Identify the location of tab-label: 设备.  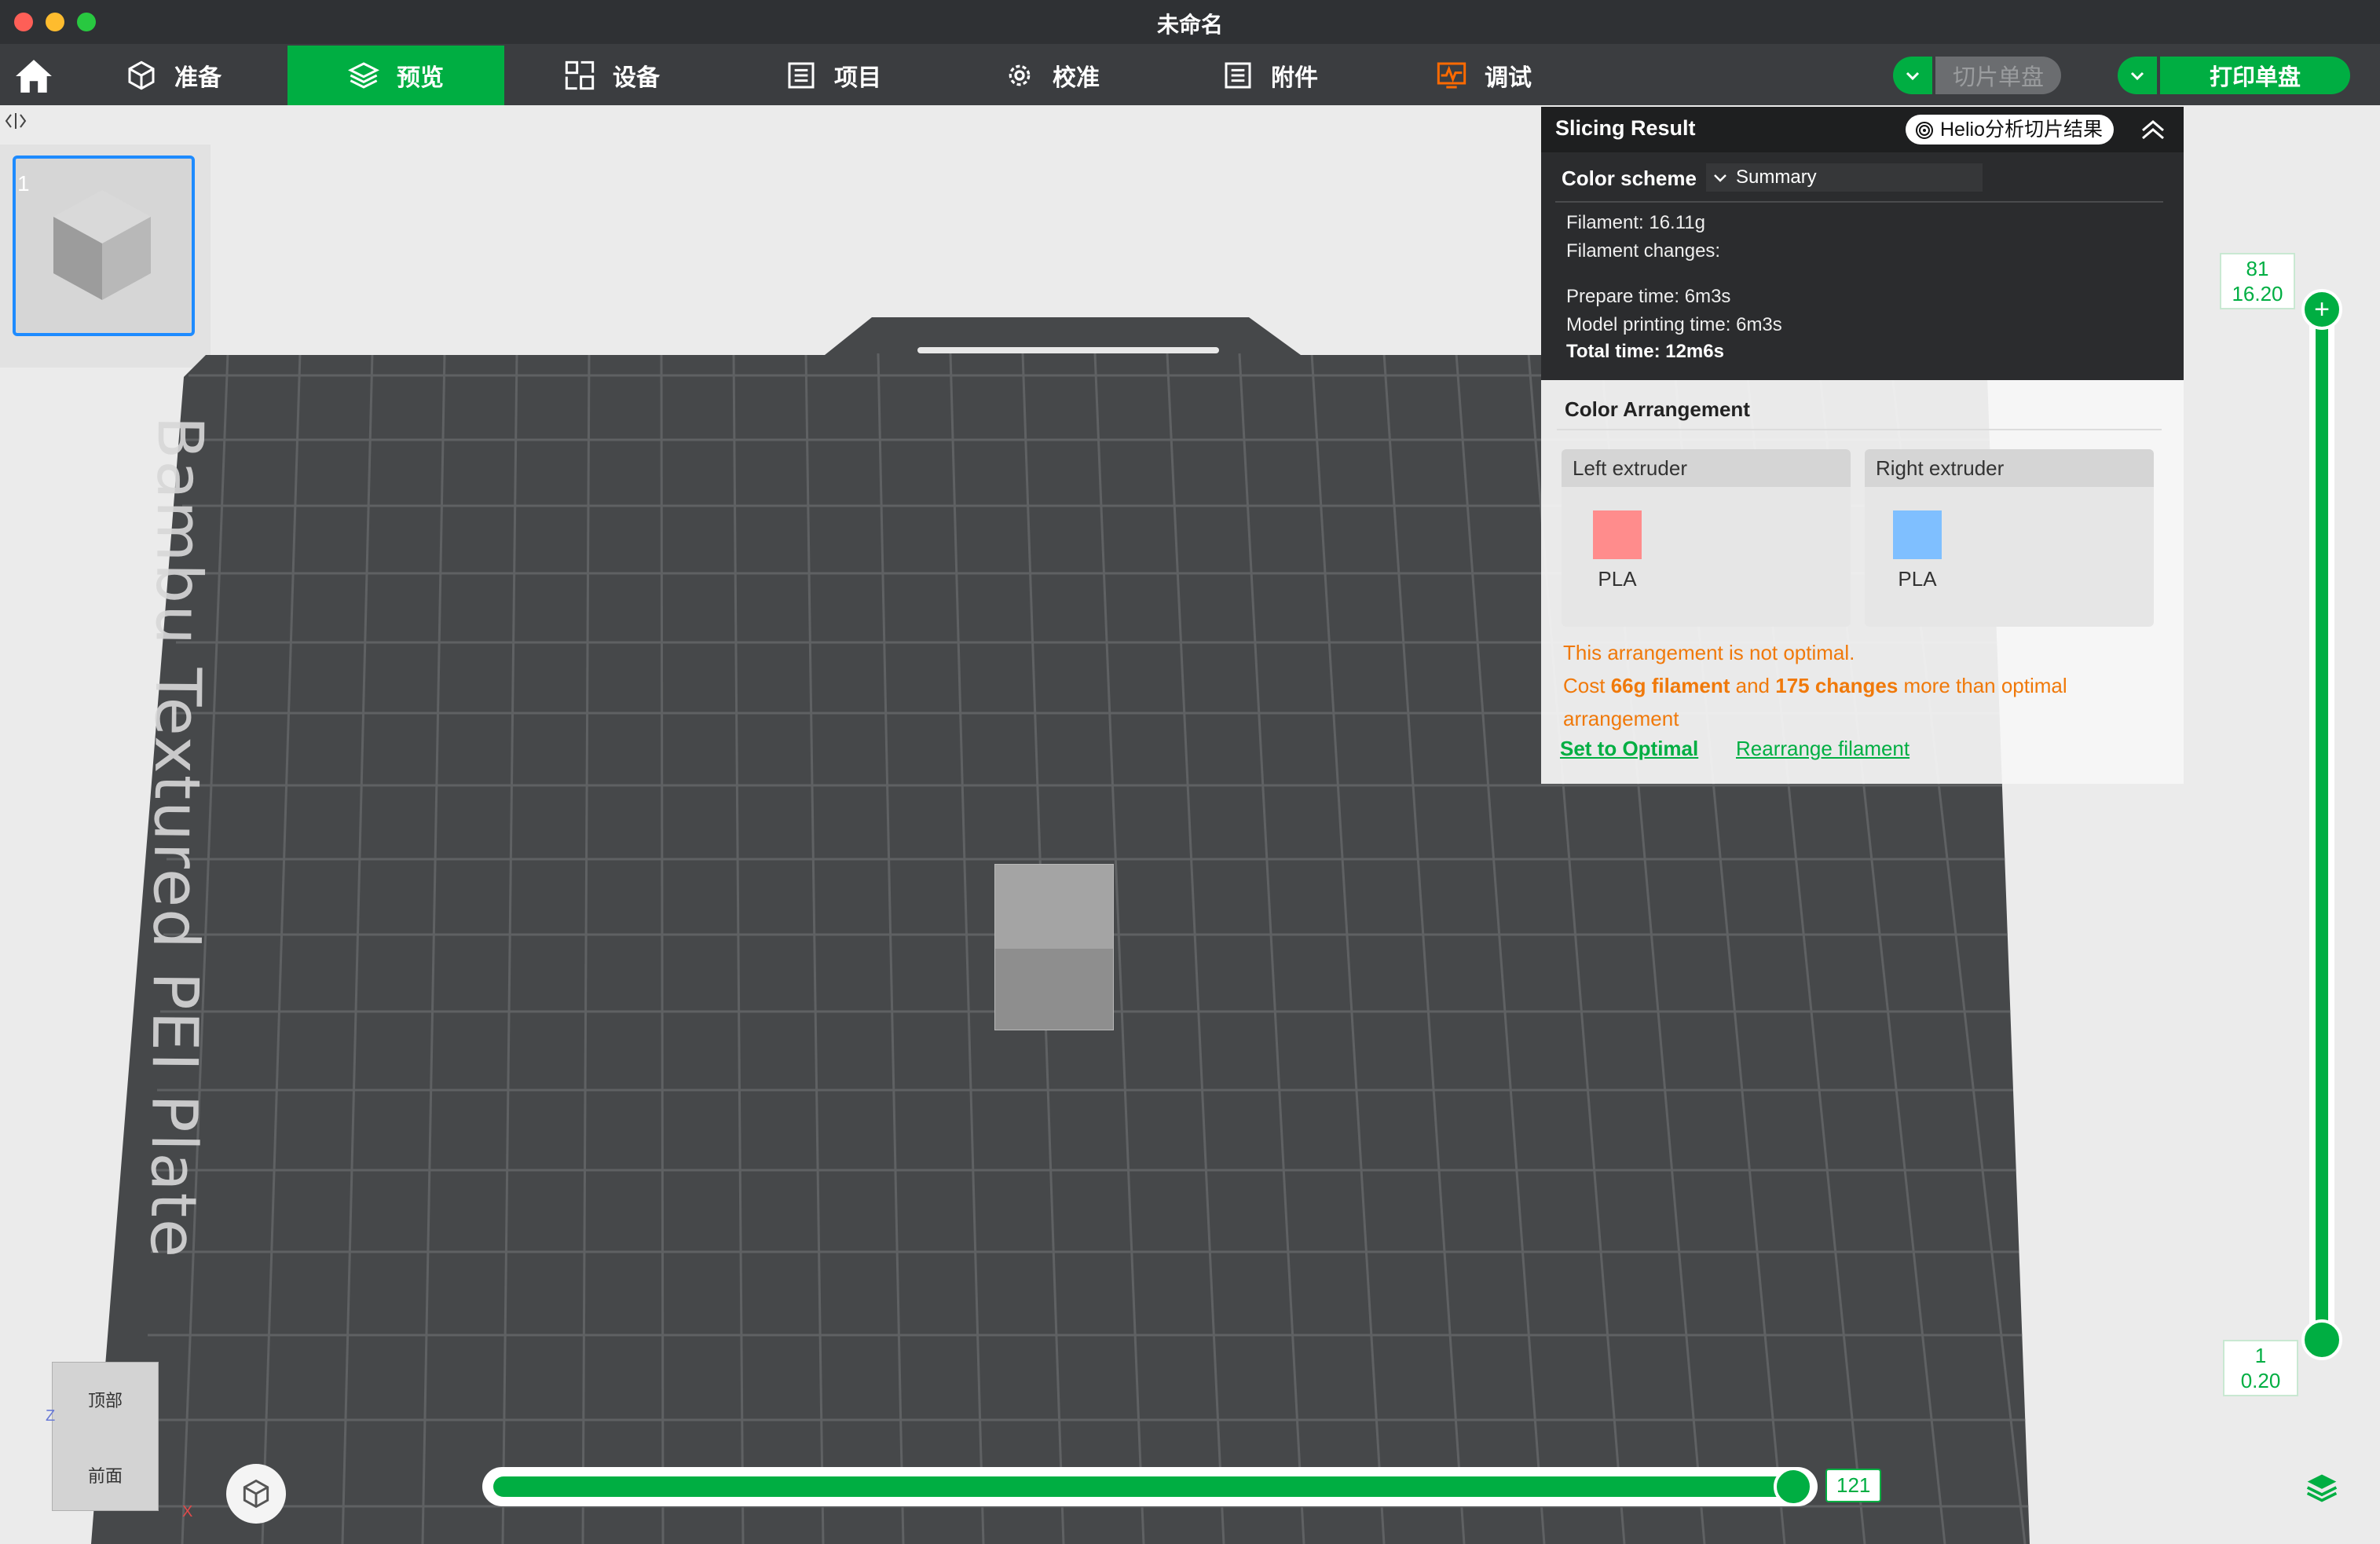
(636, 78).